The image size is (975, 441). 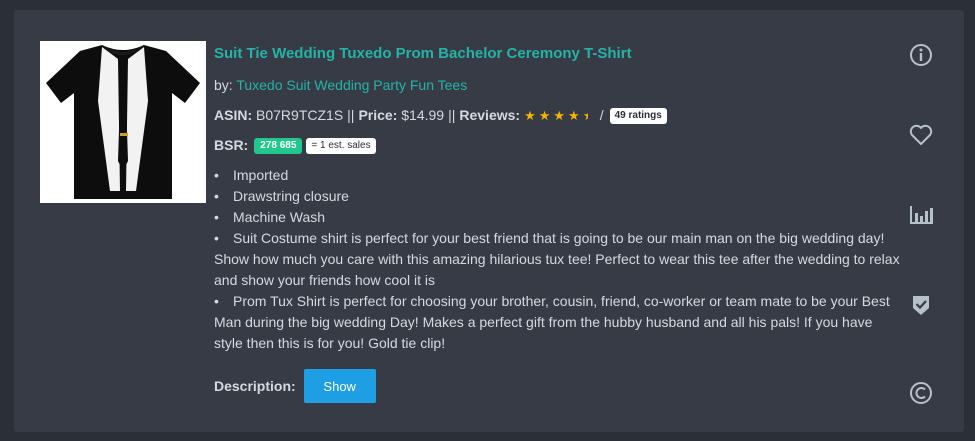 I want to click on half-star-icon: ★★, so click(x=588, y=115).